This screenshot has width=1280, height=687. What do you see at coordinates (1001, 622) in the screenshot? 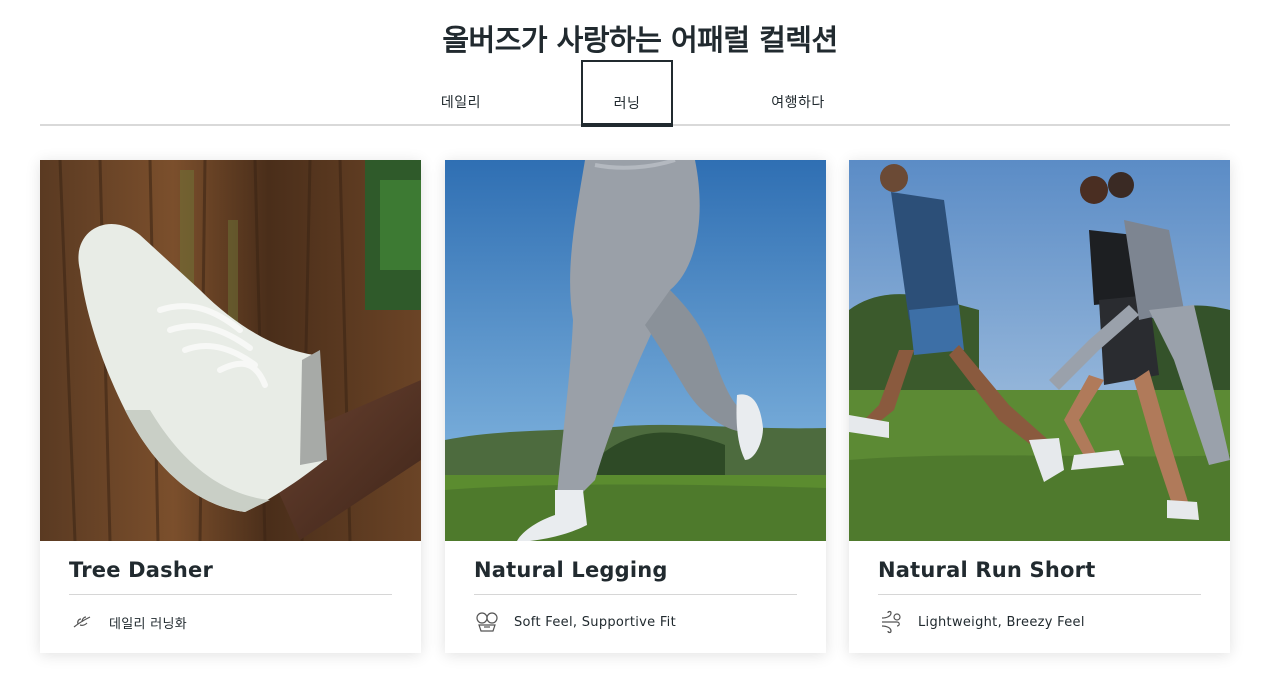
I see `feature-label: Lightweight, Breezy Feel` at bounding box center [1001, 622].